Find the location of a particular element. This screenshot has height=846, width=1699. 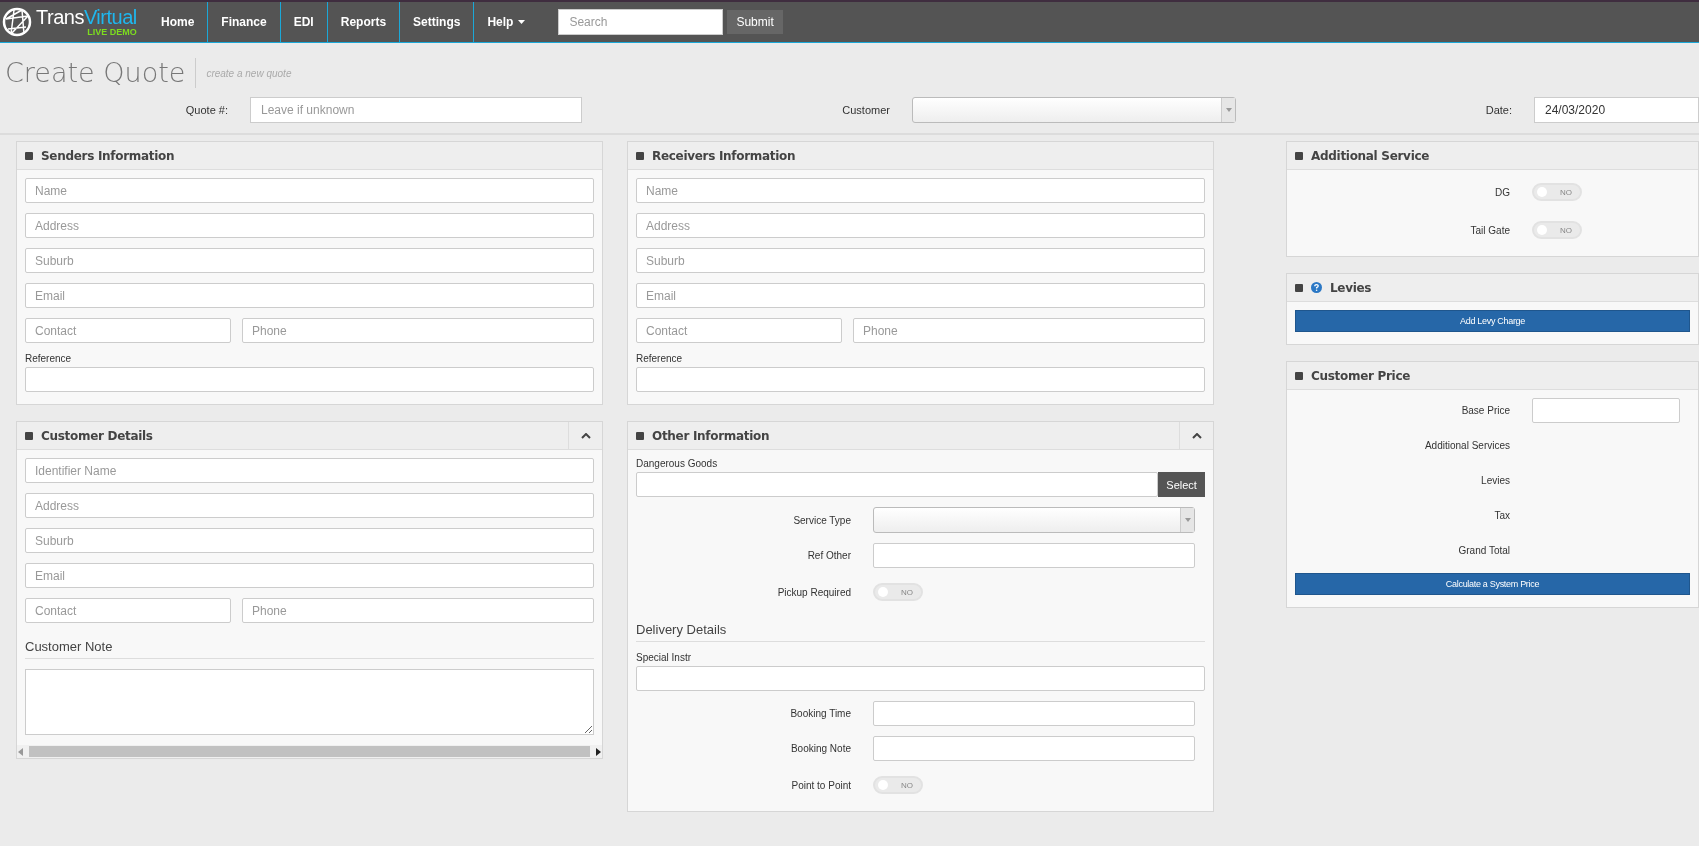

page-title: Create Quote is located at coordinates (101, 73).